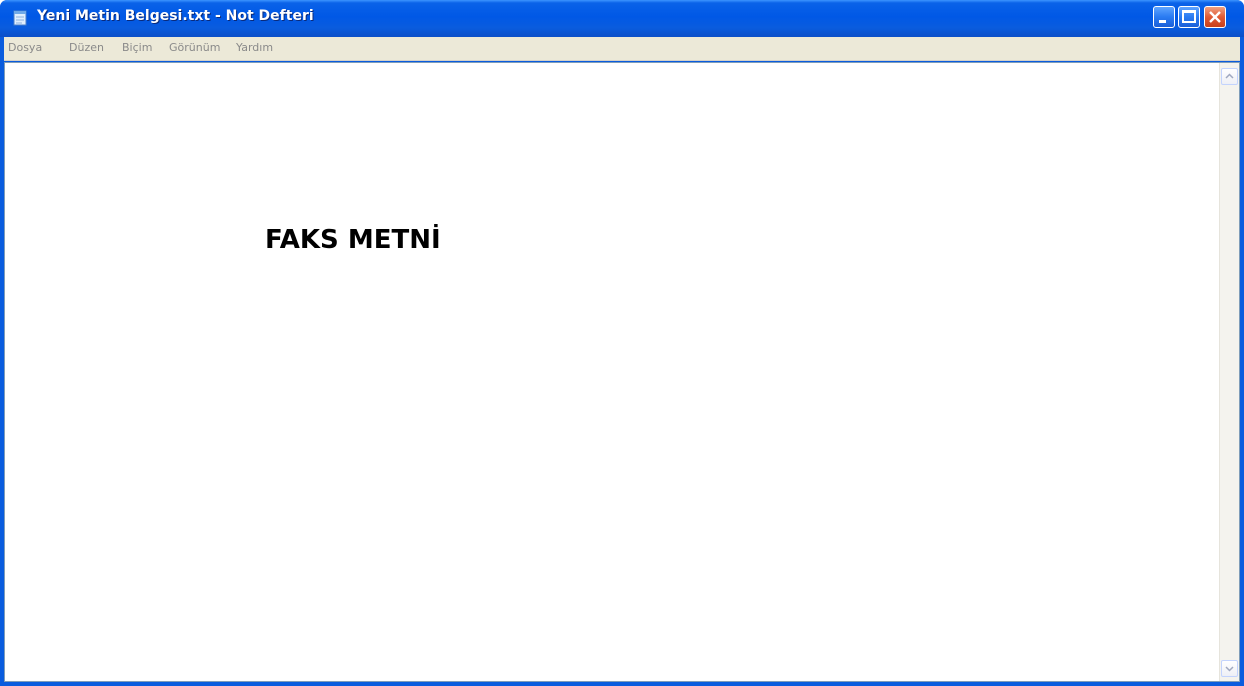  Describe the element at coordinates (137, 47) in the screenshot. I see `menu-bicim: Biçim` at that location.